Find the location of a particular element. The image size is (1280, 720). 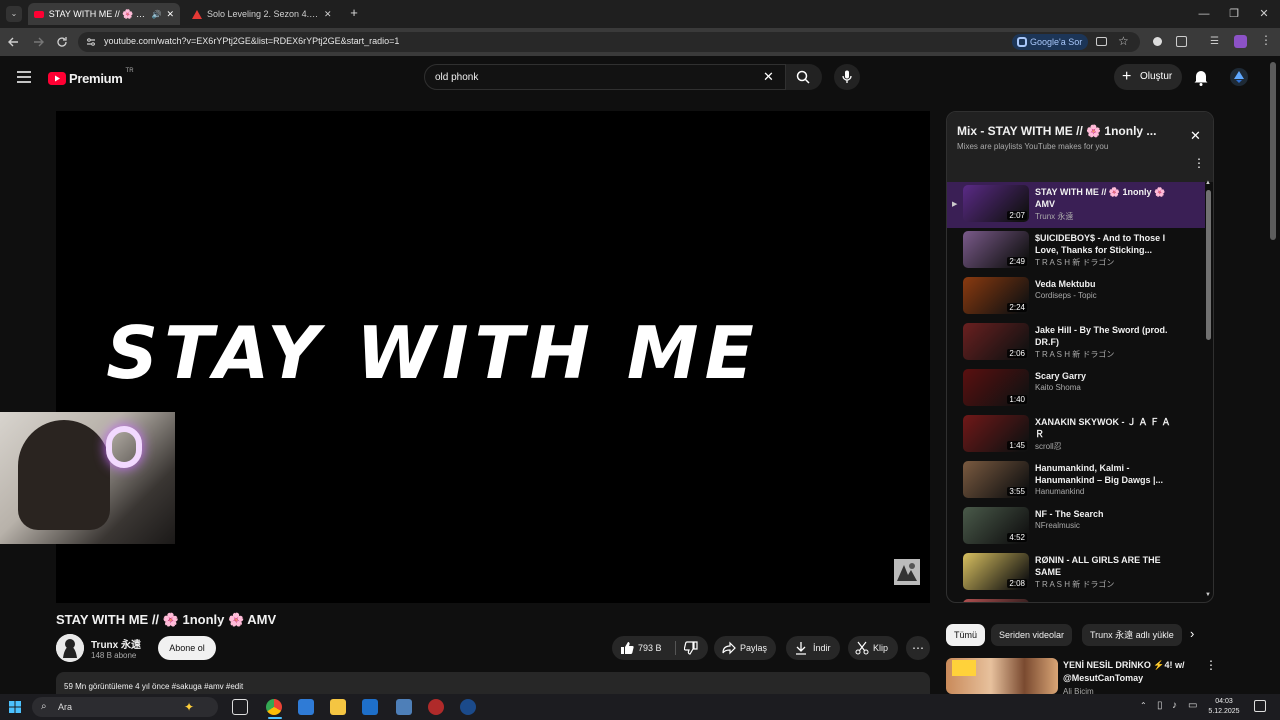

playlist-item-thumbnail: 2:49 is located at coordinates (996, 249).